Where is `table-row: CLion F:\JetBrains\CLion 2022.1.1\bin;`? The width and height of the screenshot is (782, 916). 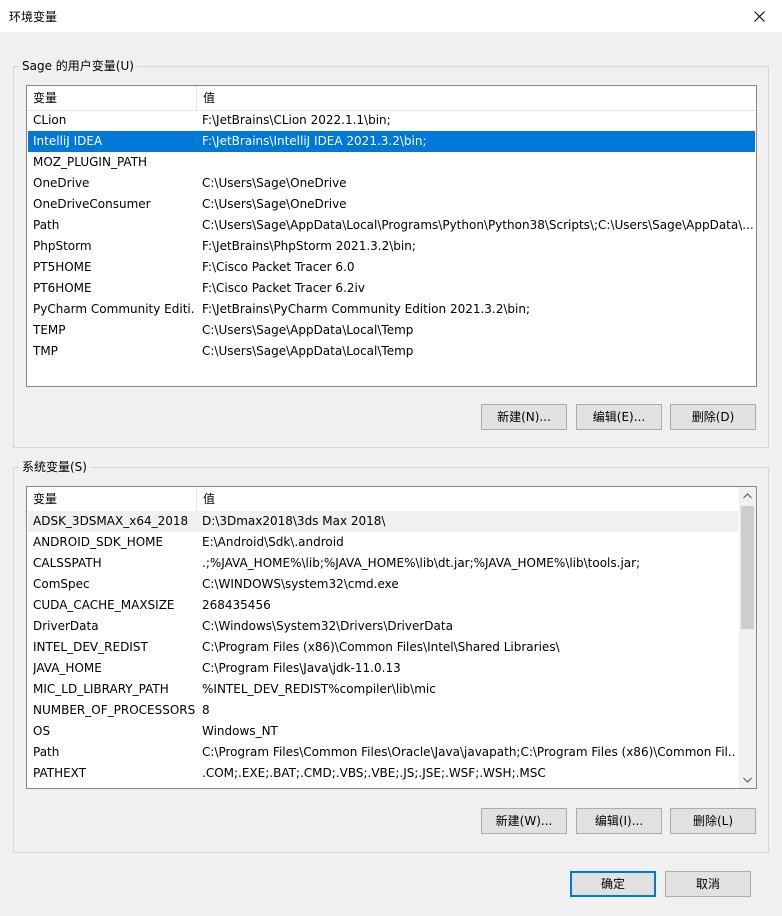
table-row: CLion F:\JetBrains\CLion 2022.1.1\bin; is located at coordinates (391, 120).